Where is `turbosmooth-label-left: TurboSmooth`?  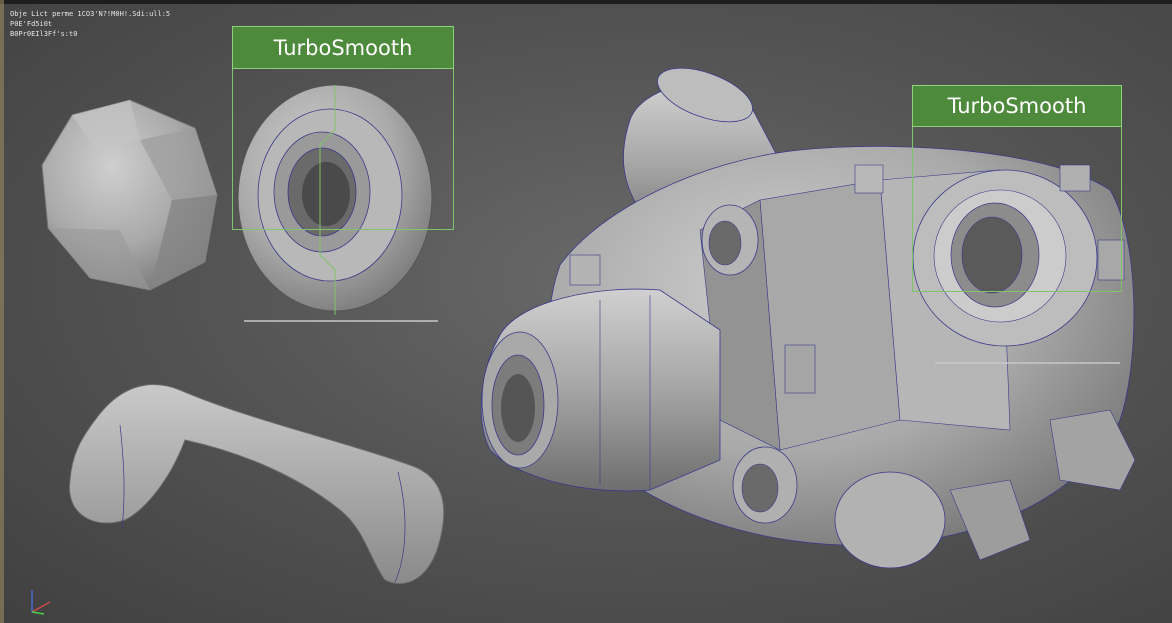 turbosmooth-label-left: TurboSmooth is located at coordinates (343, 47).